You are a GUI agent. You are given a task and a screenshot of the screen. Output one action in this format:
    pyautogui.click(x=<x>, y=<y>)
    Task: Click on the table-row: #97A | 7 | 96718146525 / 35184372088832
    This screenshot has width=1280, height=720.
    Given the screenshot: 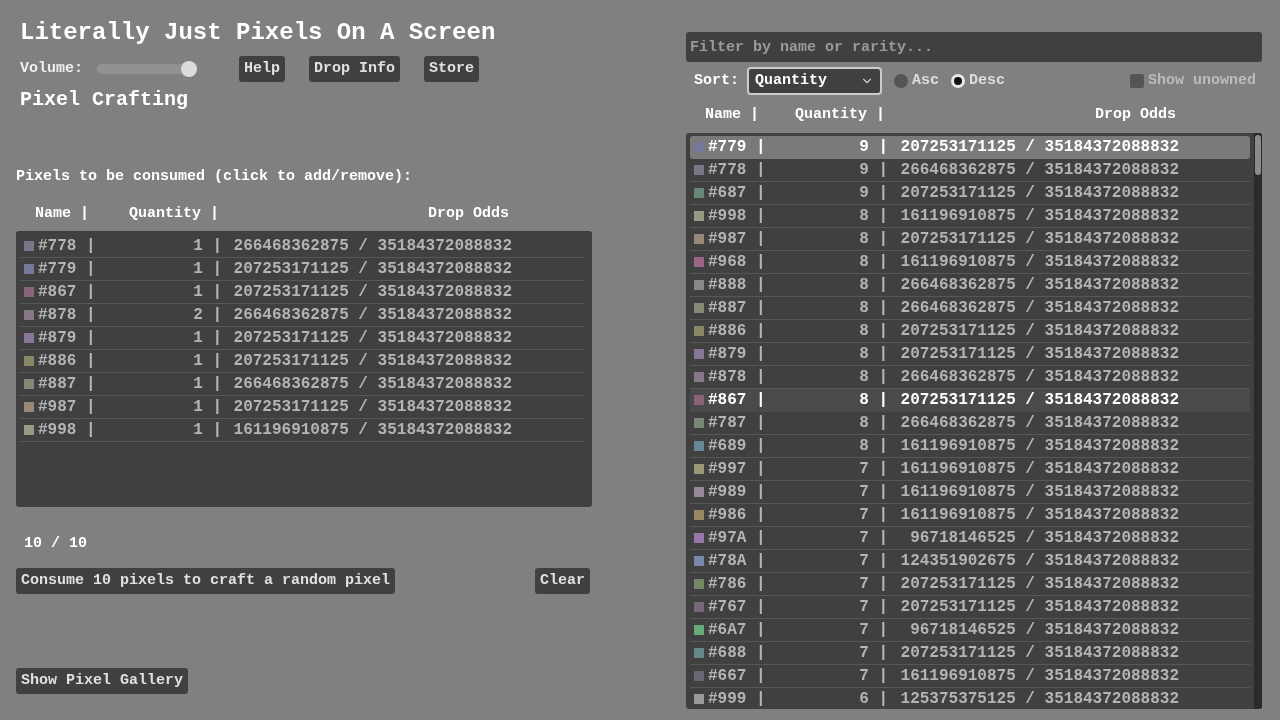 What is the action you would take?
    pyautogui.click(x=970, y=538)
    